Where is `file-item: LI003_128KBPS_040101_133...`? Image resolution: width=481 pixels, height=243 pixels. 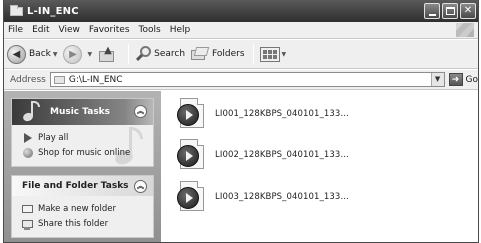 file-item: LI003_128KBPS_040101_133... is located at coordinates (263, 197).